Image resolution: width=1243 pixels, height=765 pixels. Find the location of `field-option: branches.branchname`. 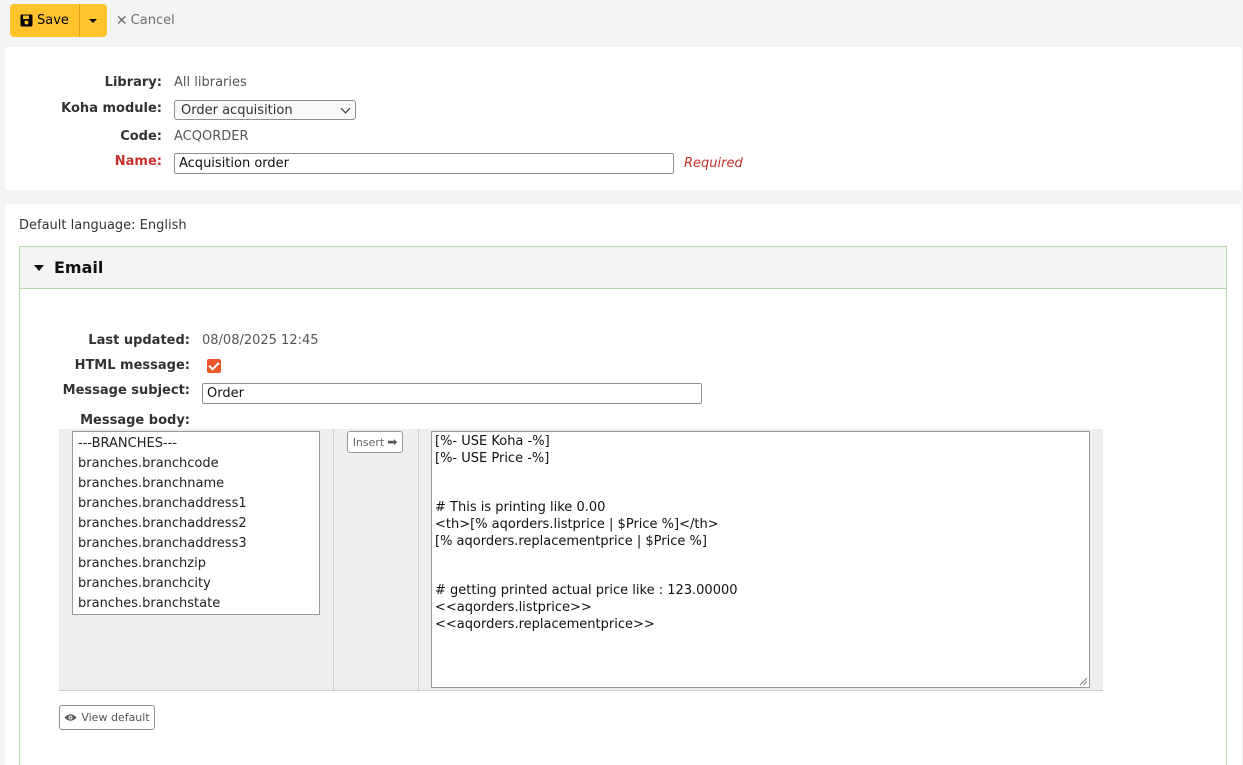

field-option: branches.branchname is located at coordinates (196, 484).